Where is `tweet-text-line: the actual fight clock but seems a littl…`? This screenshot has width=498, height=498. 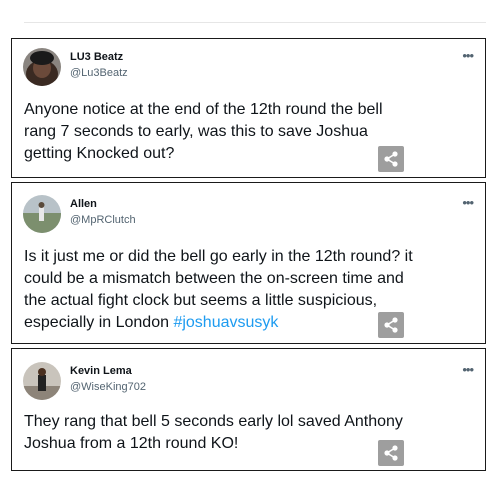
tweet-text-line: the actual fight clock but seems a littl… is located at coordinates (201, 300).